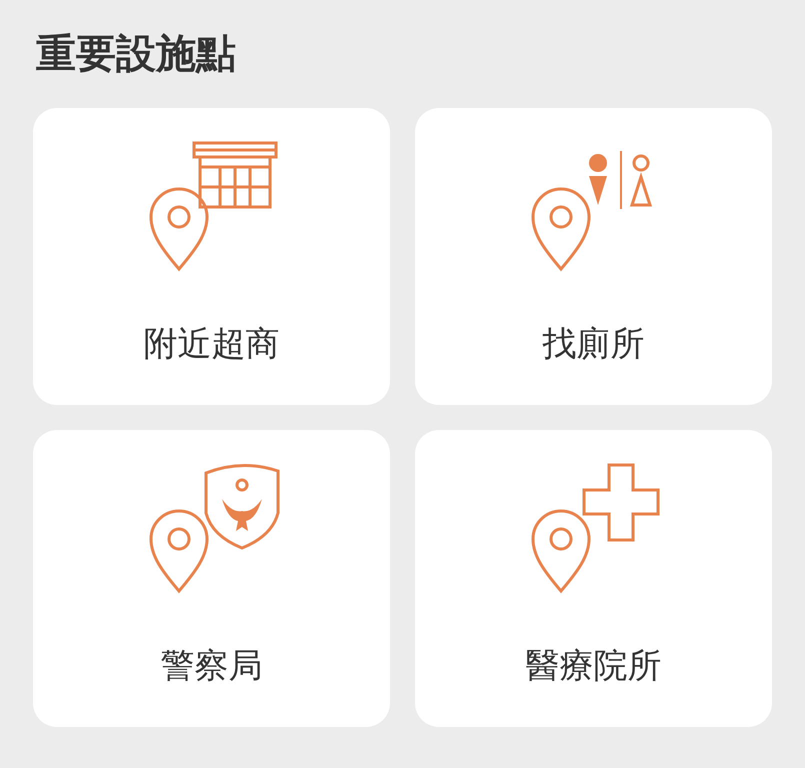 This screenshot has height=768, width=805. Describe the element at coordinates (241, 507) in the screenshot. I see `police-badge-icon` at that location.